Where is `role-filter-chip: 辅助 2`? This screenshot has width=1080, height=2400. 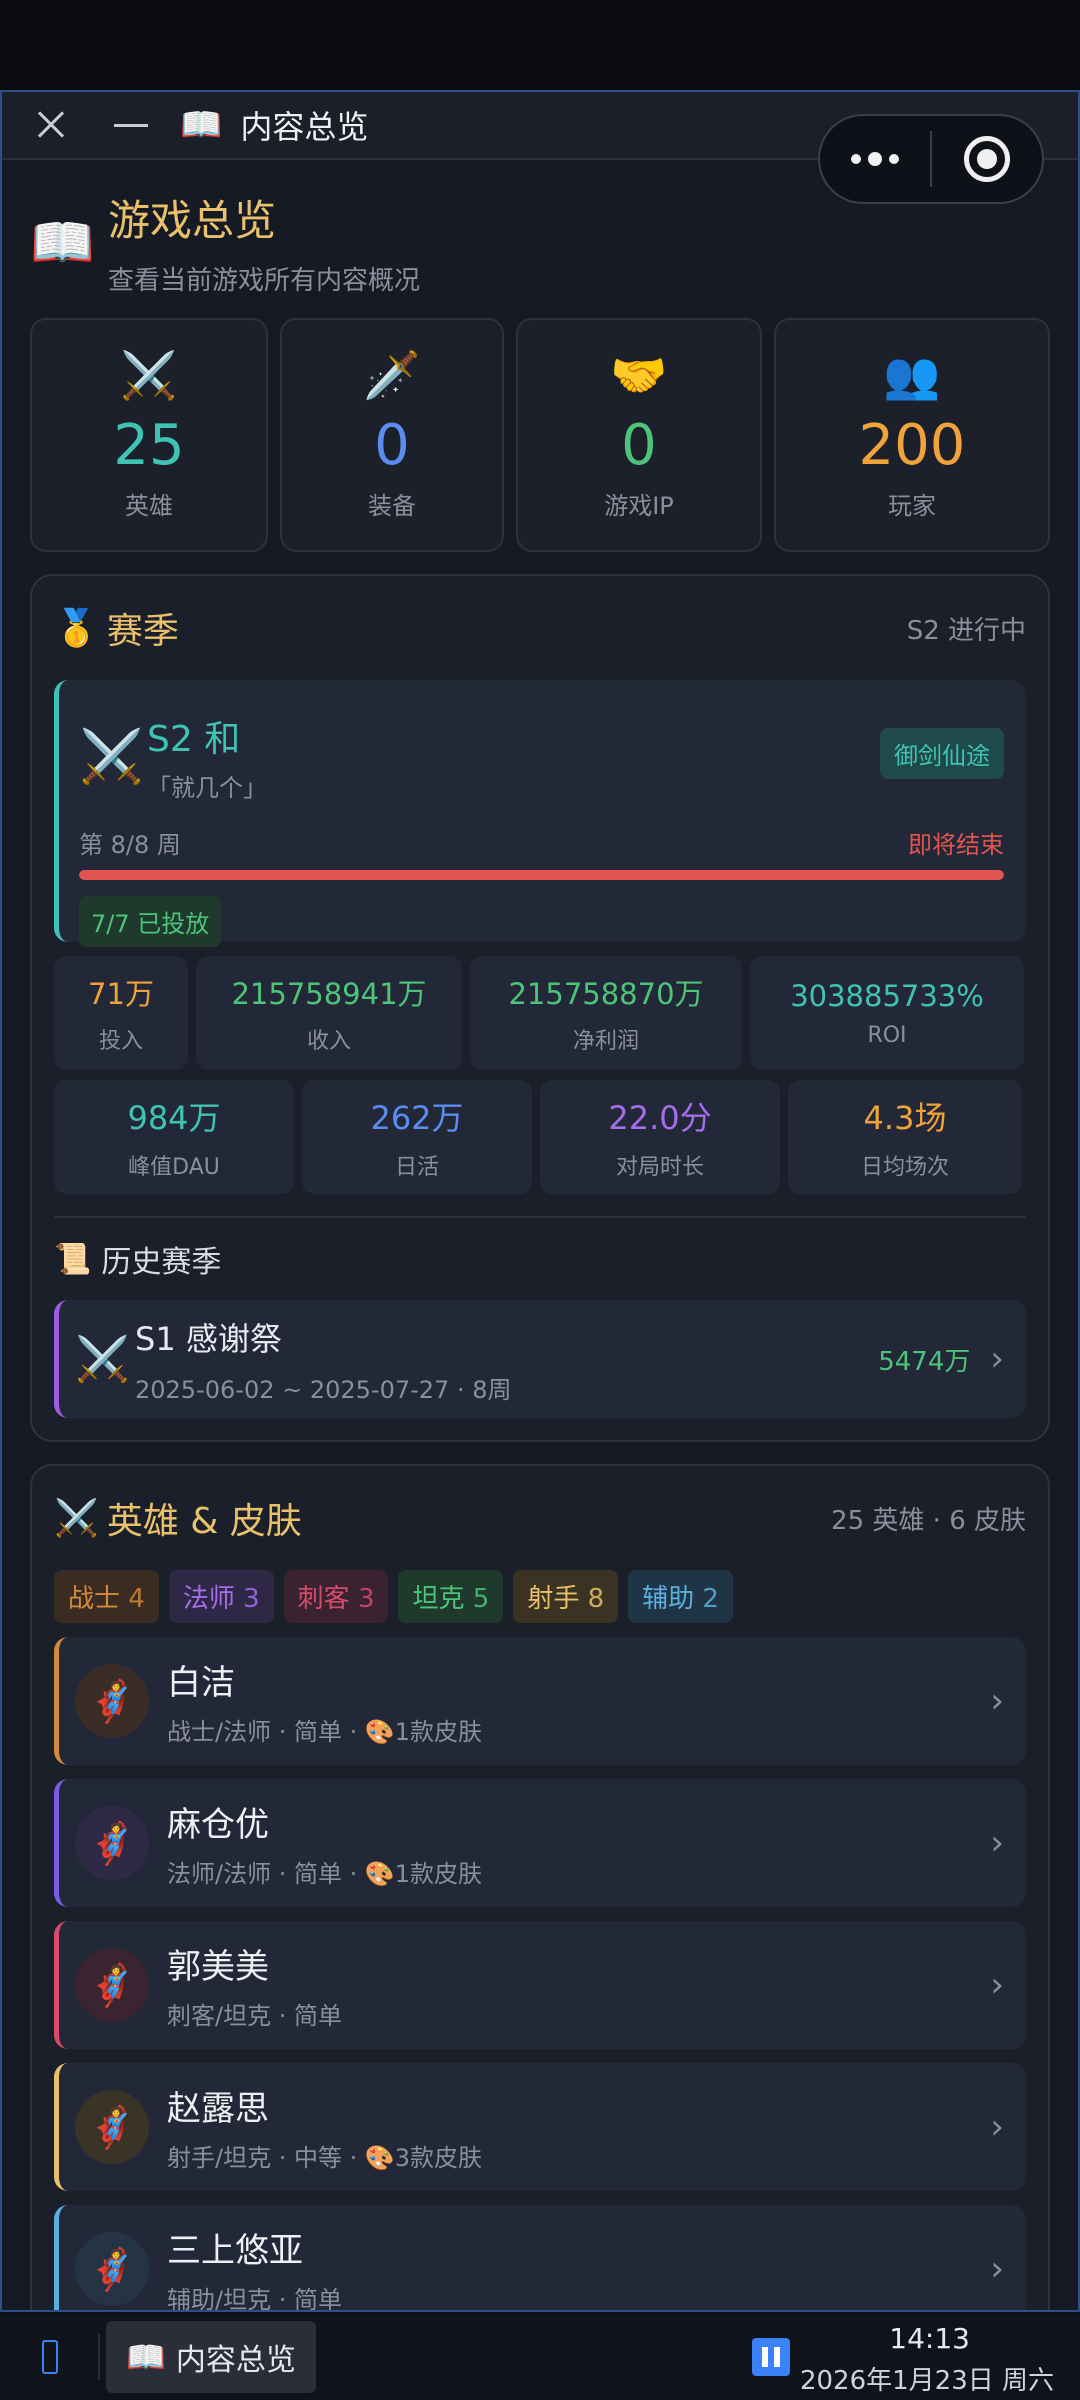
role-filter-chip: 辅助 2 is located at coordinates (680, 1596).